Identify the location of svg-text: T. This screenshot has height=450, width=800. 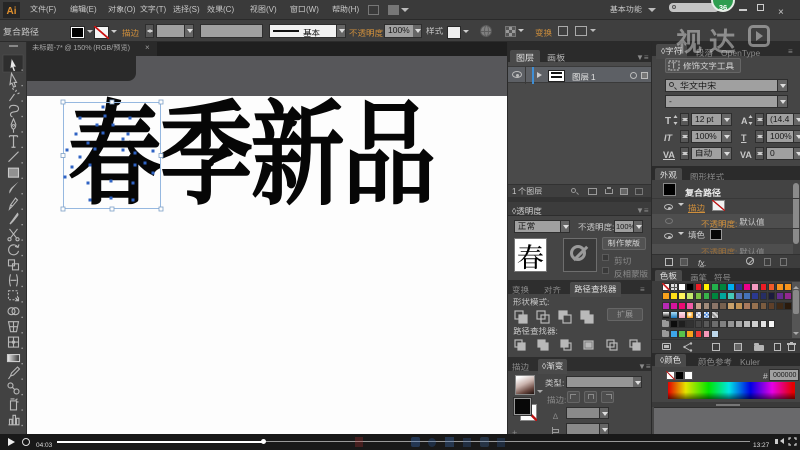
(673, 66).